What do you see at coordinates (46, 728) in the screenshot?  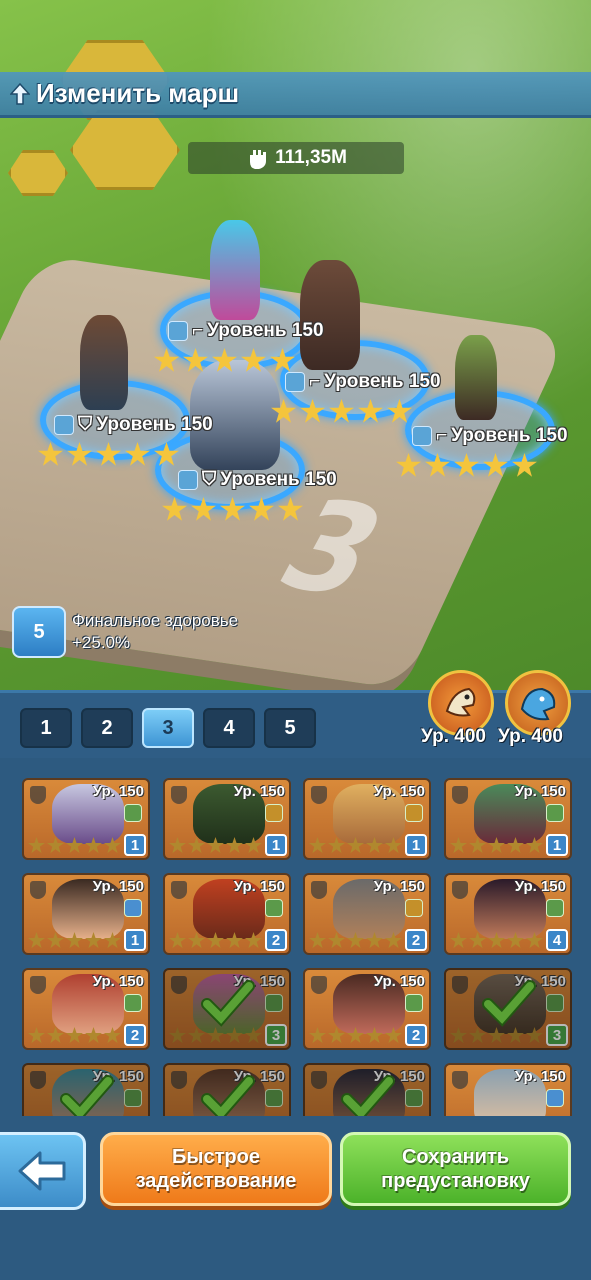 I see `tab-formation-1: 1` at bounding box center [46, 728].